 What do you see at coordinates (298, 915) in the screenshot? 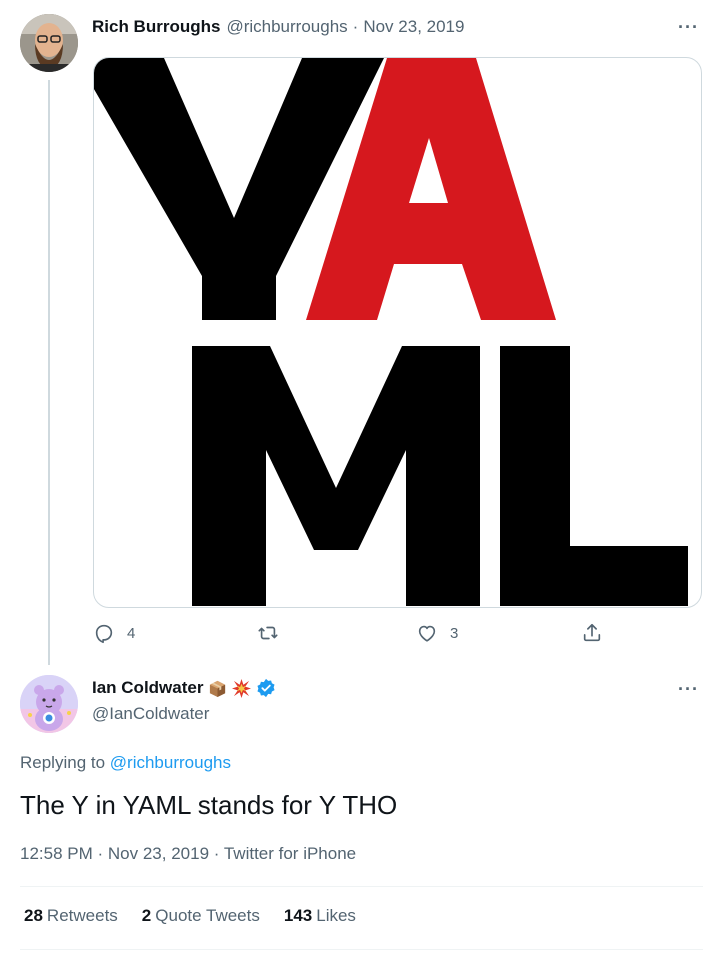
I see `likes-count: 143` at bounding box center [298, 915].